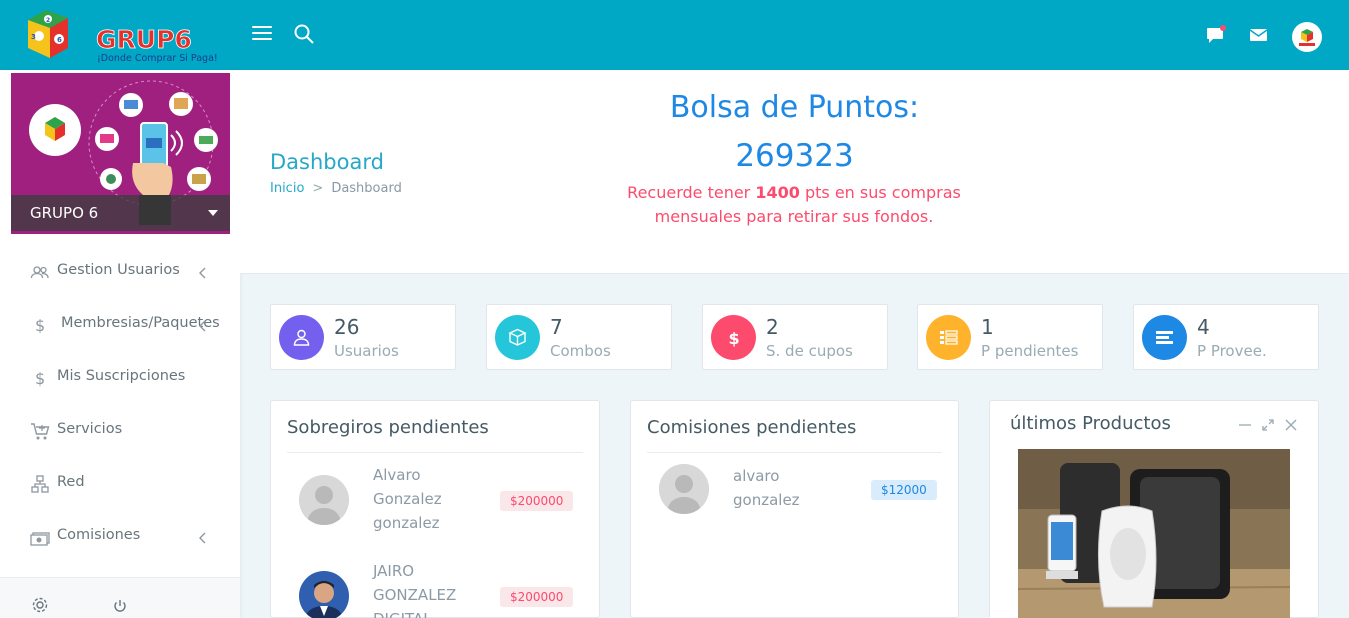 This screenshot has width=1349, height=618. Describe the element at coordinates (795, 337) in the screenshot. I see `stat-card-cupos: $ 2 S. de cupos` at that location.